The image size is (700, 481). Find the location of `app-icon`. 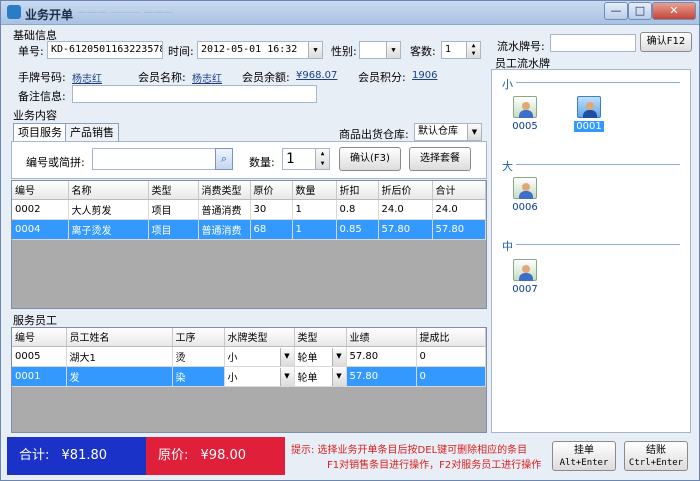

app-icon is located at coordinates (14, 12).